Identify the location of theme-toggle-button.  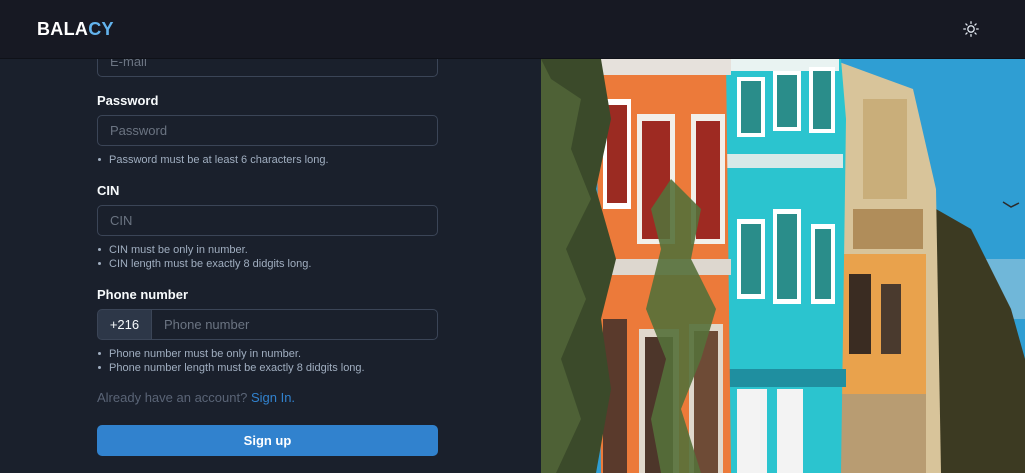
(971, 29).